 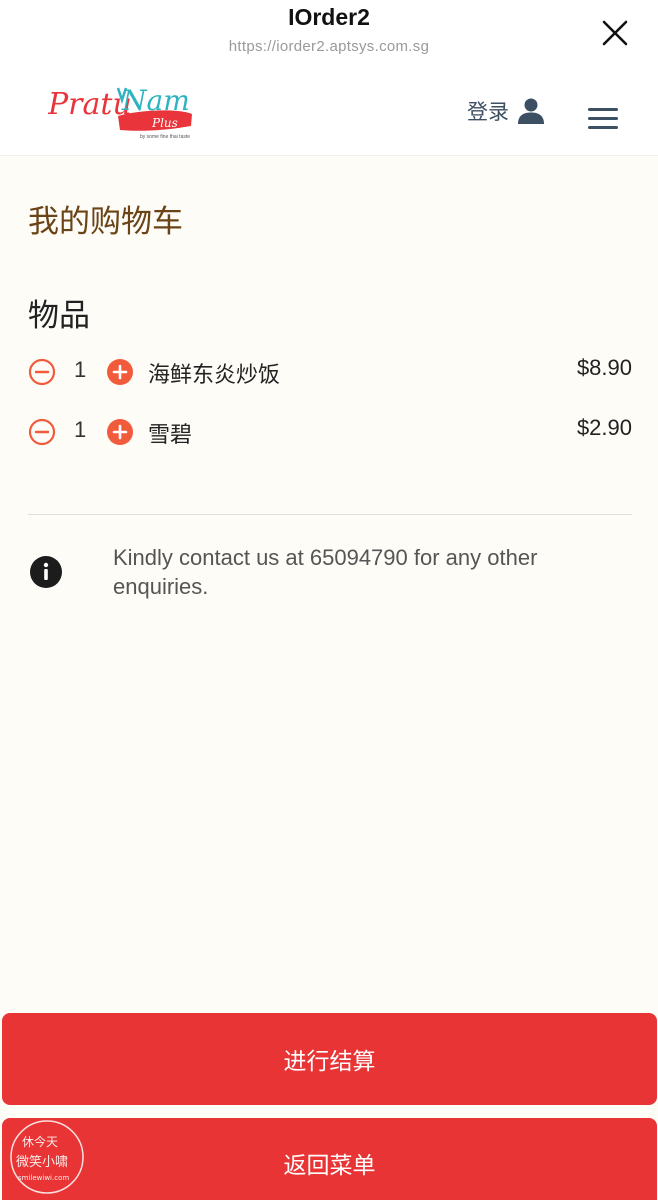 I want to click on cart-item: 1 海鲜东炎炒饭 $8.90, so click(x=330, y=372).